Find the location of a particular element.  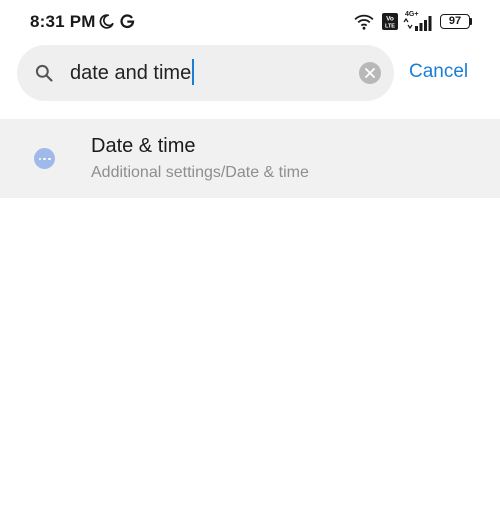

result-subtitle: Additional settings/Date & time is located at coordinates (200, 172).